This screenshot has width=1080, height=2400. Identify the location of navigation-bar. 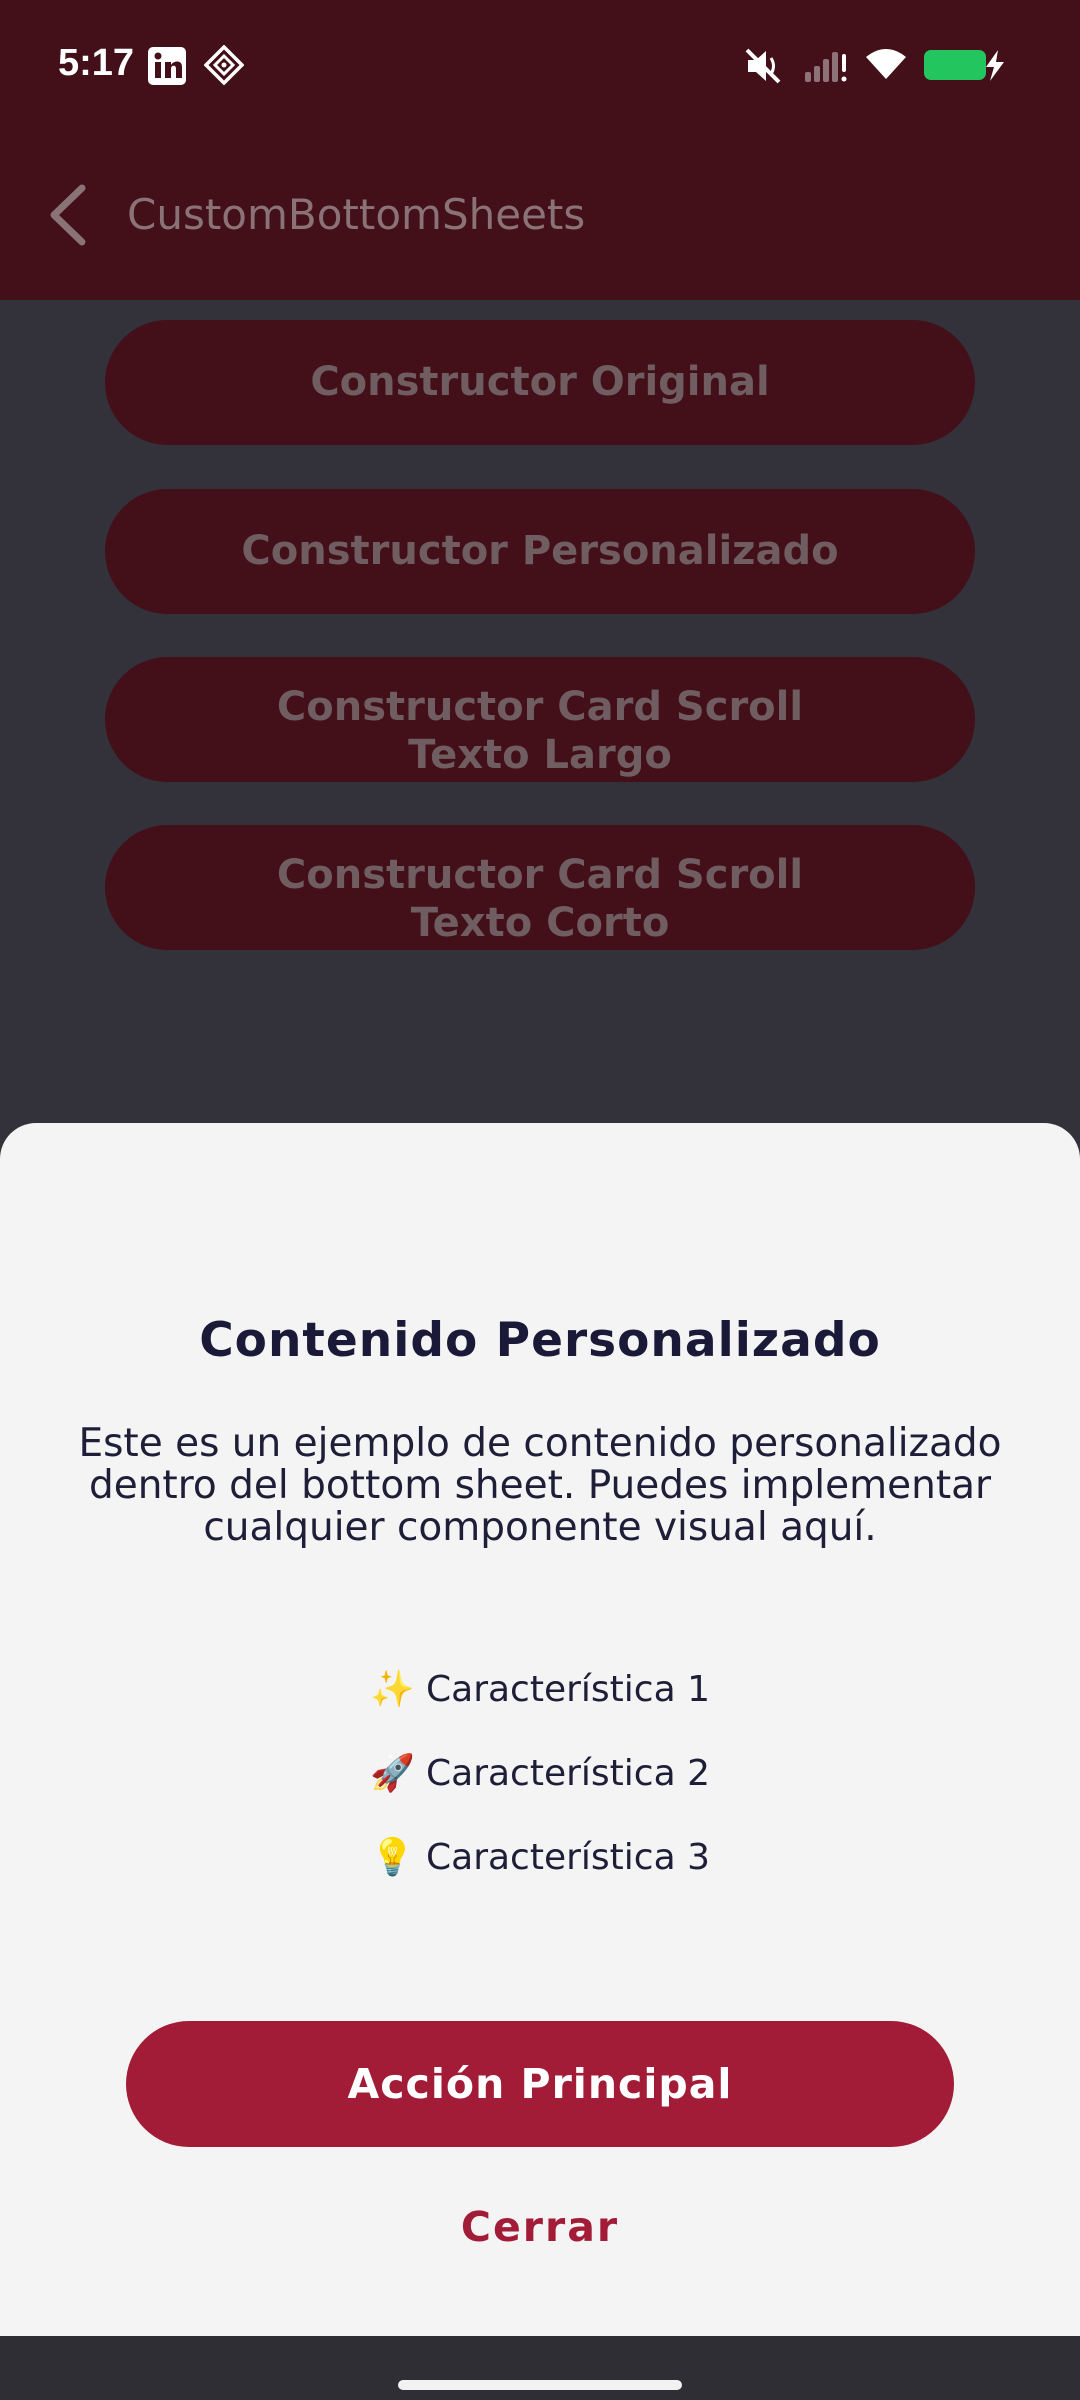
(540, 2368).